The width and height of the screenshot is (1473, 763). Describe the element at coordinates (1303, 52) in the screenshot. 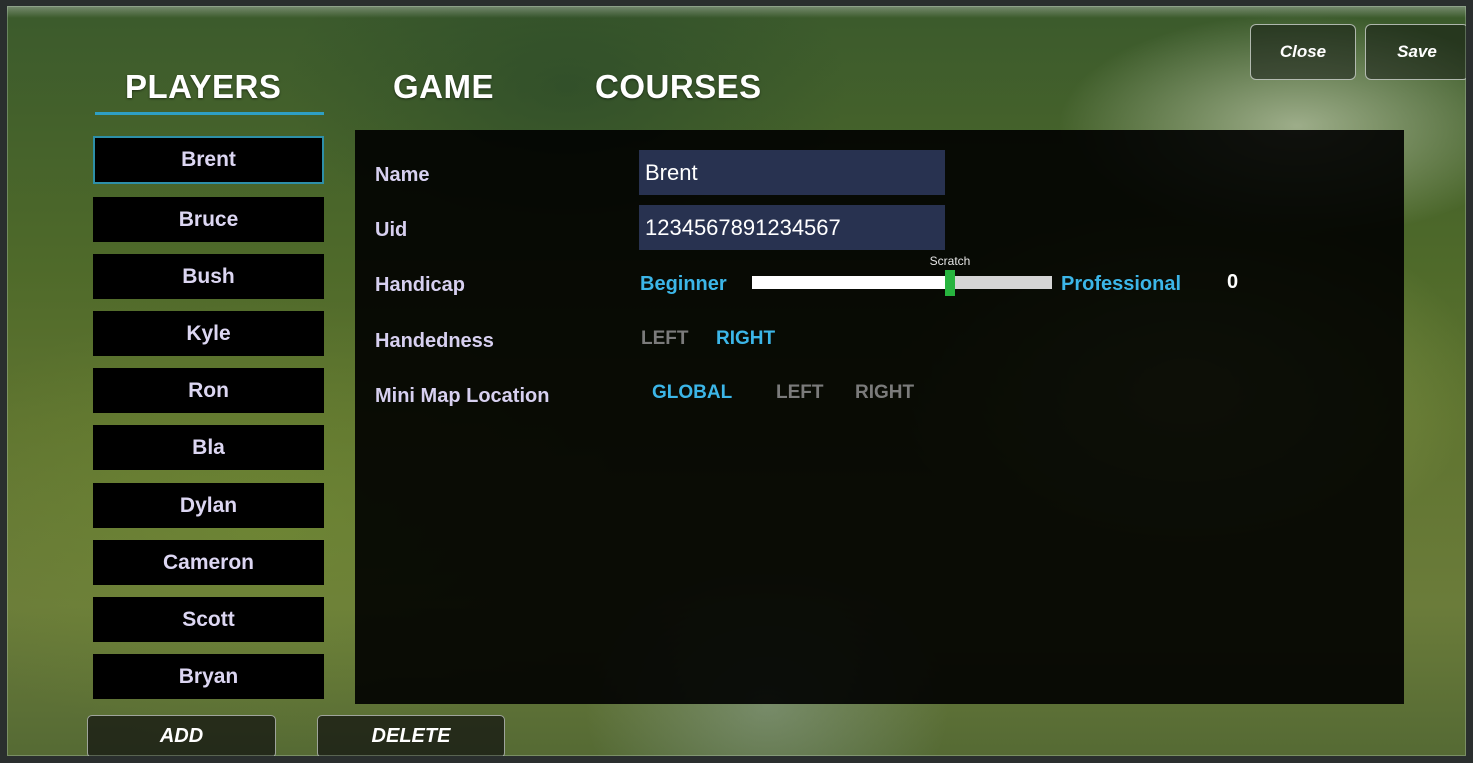

I see `close-button: Close` at that location.